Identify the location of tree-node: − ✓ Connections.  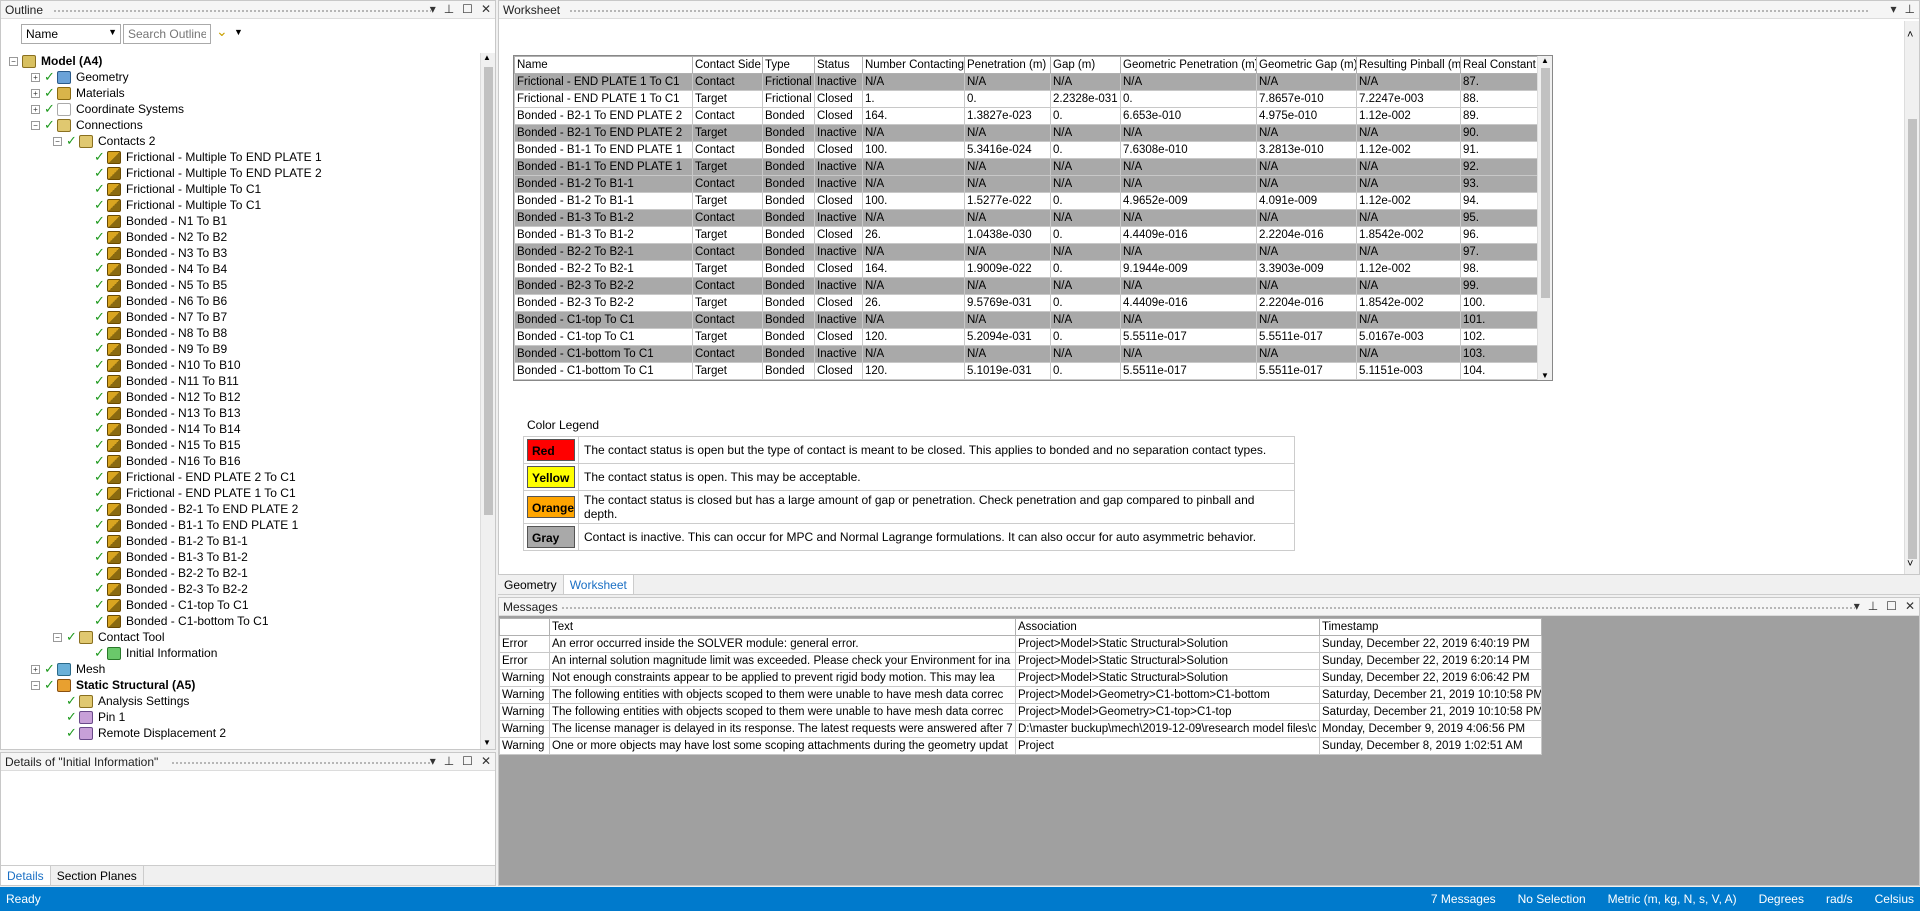
(87, 125).